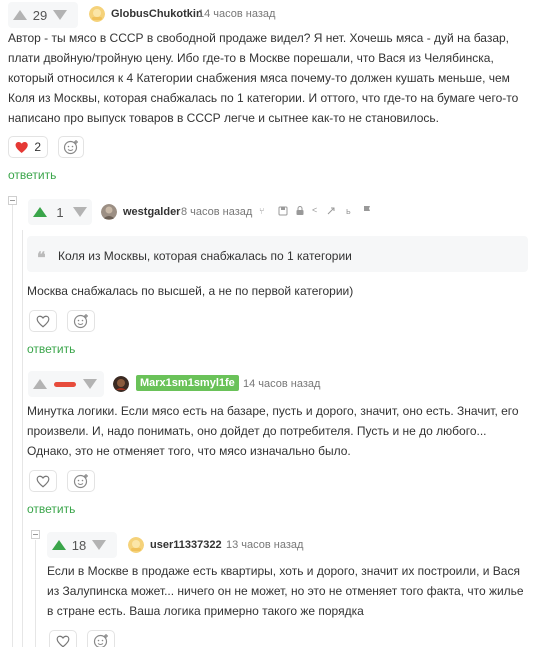 The width and height of the screenshot is (534, 647). Describe the element at coordinates (348, 211) in the screenshot. I see `hide-icon: ь` at that location.